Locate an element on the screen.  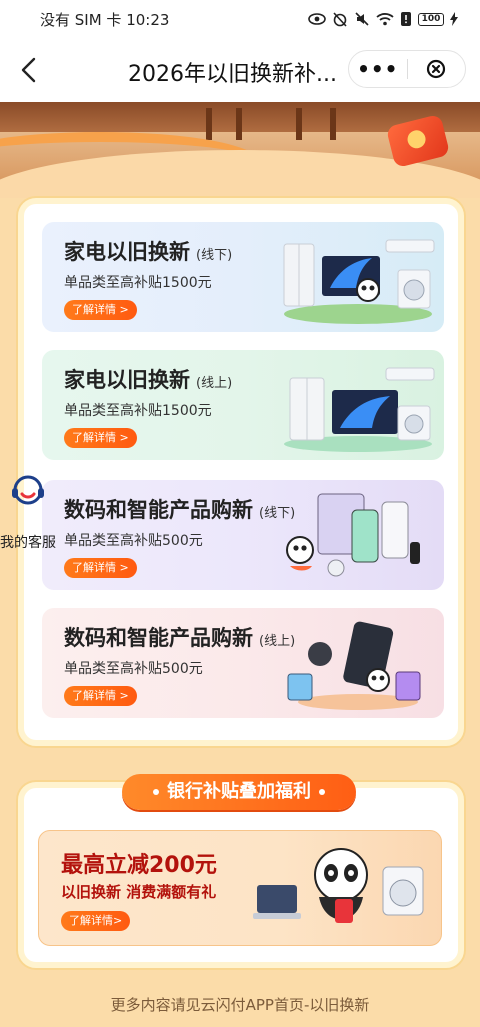
headset-icon is located at coordinates (28, 490).